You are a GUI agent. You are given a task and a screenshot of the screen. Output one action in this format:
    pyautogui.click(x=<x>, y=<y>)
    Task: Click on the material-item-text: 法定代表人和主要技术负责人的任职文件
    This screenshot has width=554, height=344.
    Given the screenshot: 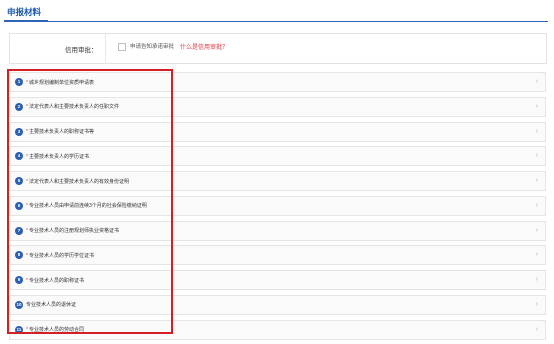 What is the action you would take?
    pyautogui.click(x=73, y=107)
    